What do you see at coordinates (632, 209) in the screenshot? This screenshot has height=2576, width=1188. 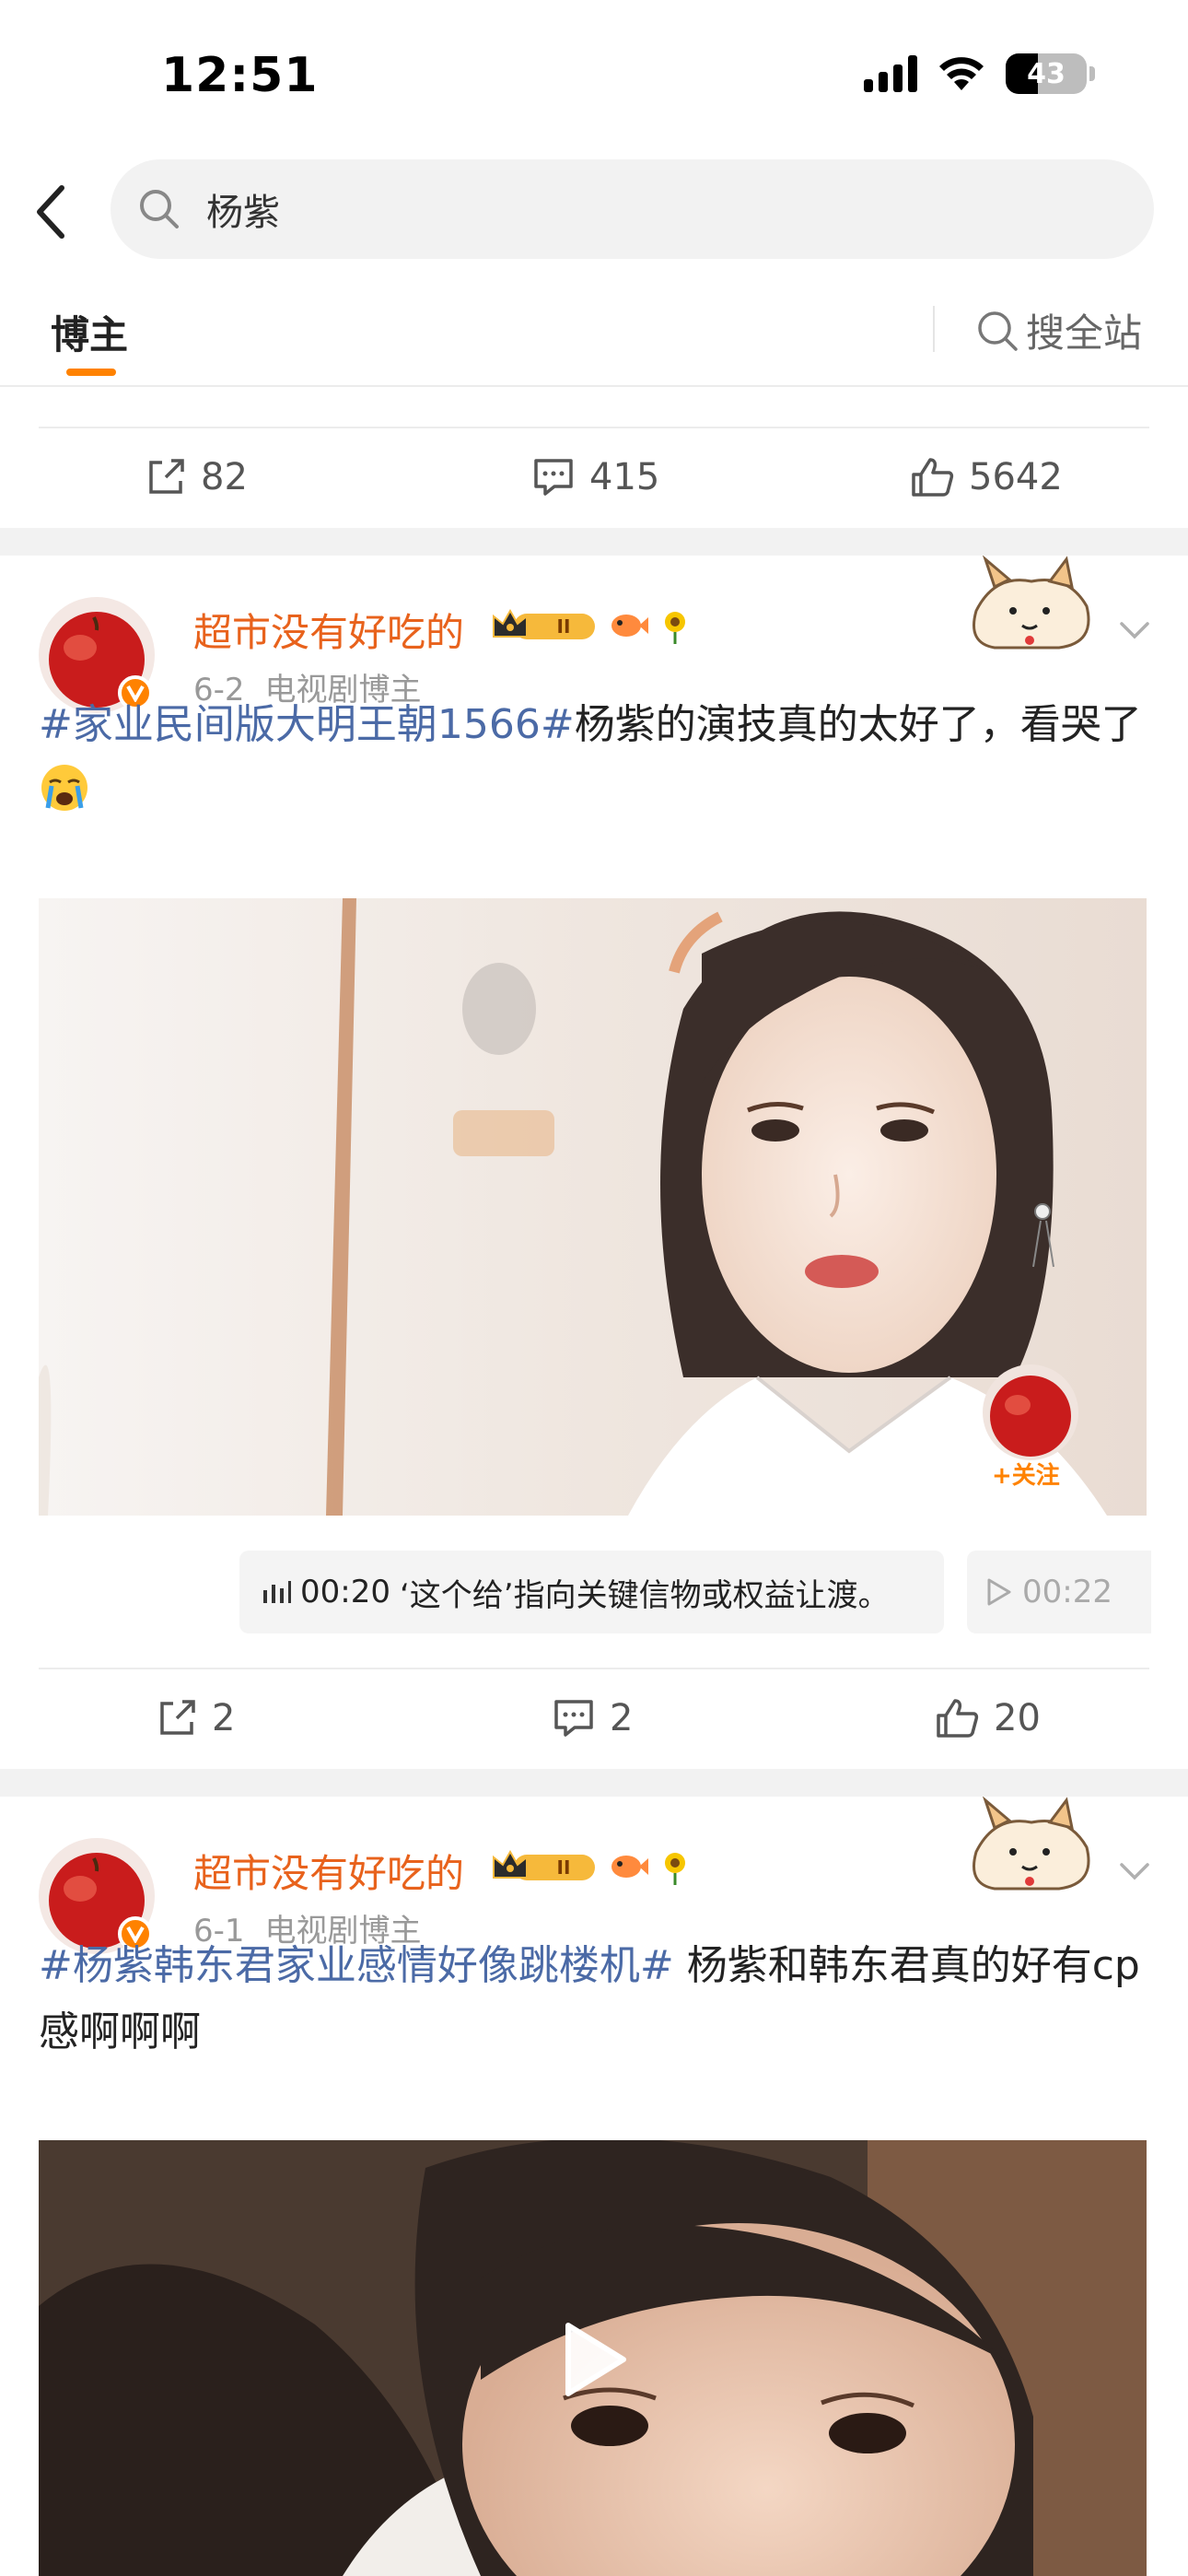 I see `search-input: 杨紫` at bounding box center [632, 209].